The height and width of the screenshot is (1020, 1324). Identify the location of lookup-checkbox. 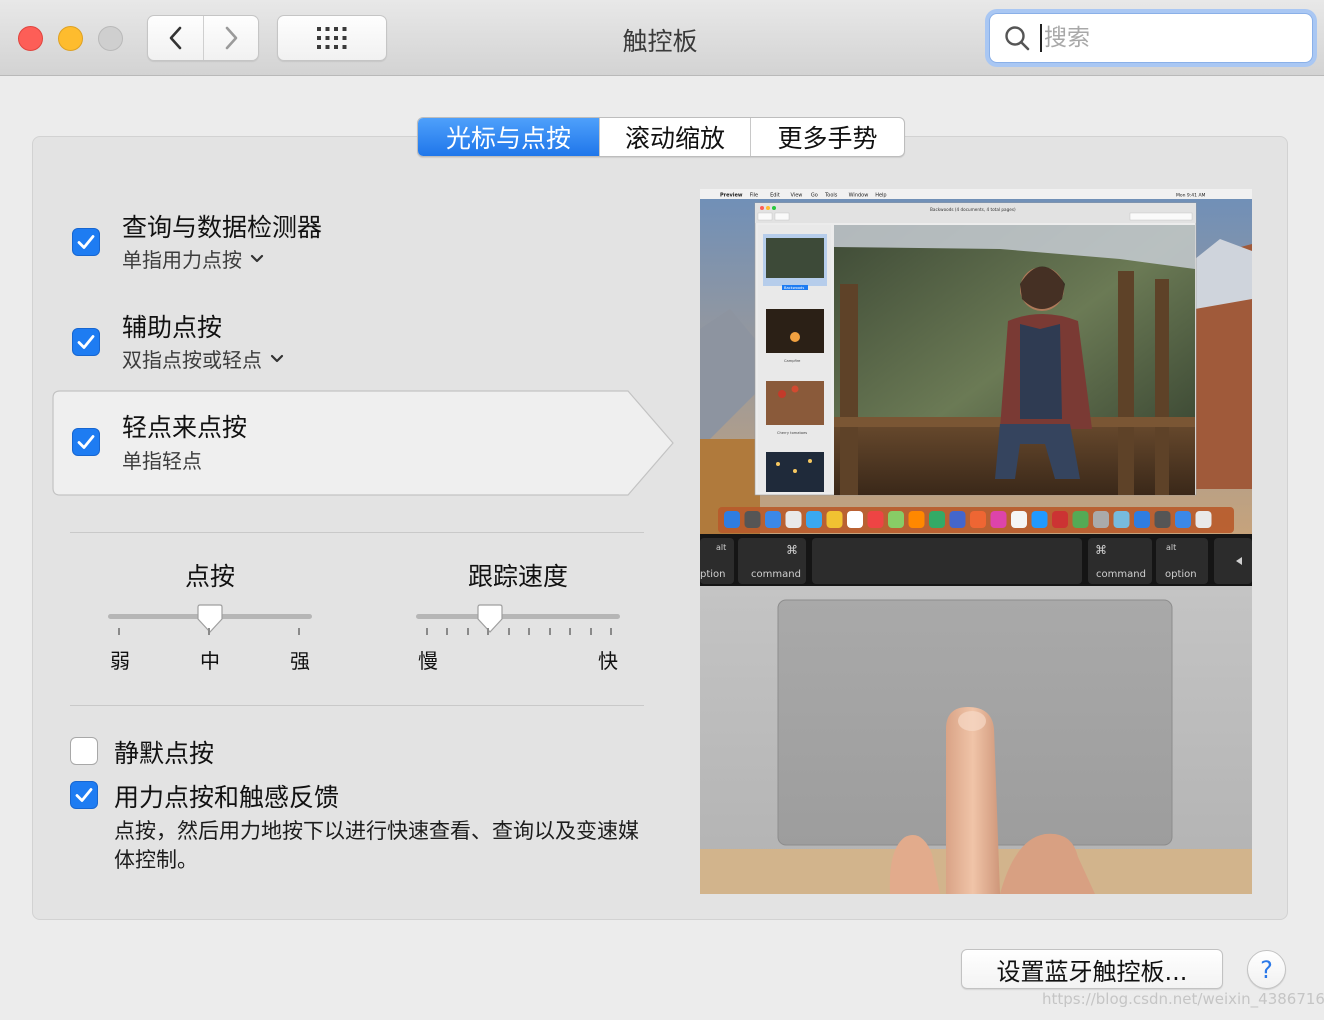
(86, 242).